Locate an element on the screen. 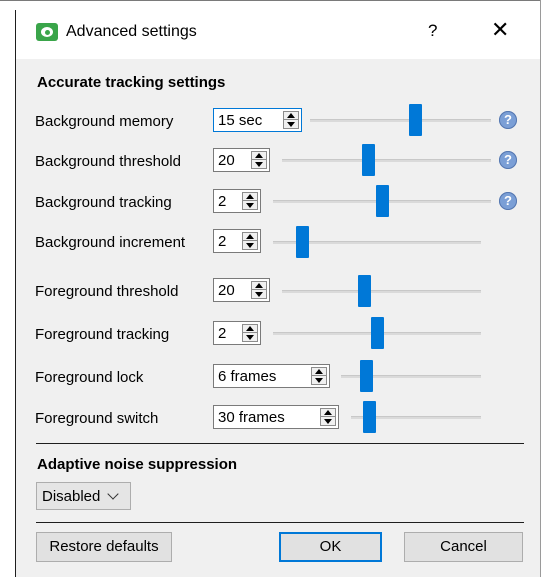 The image size is (545, 577). footer-divider is located at coordinates (280, 522).